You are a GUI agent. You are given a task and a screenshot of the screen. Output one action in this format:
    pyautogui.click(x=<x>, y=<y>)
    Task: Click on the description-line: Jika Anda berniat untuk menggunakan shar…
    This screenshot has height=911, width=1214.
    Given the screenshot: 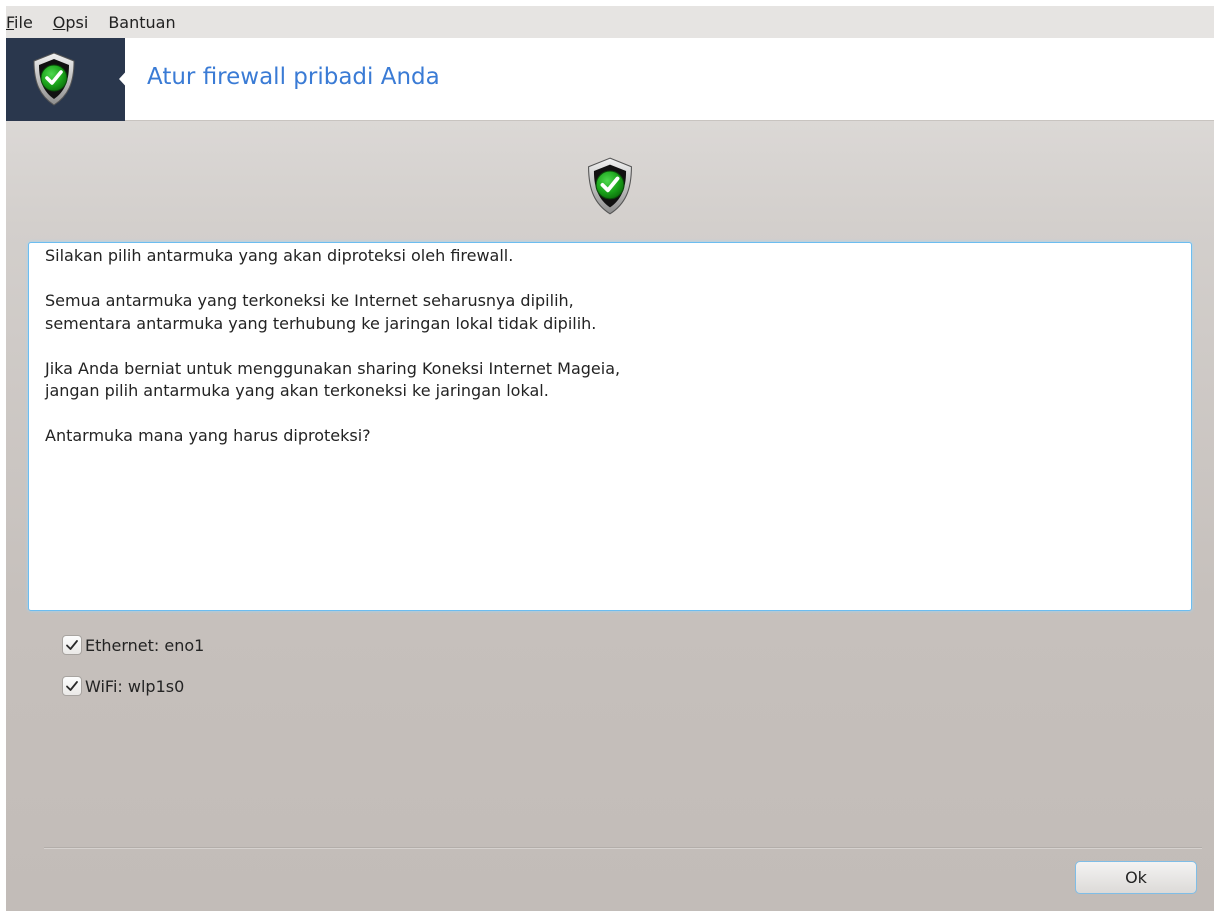 What is the action you would take?
    pyautogui.click(x=333, y=379)
    